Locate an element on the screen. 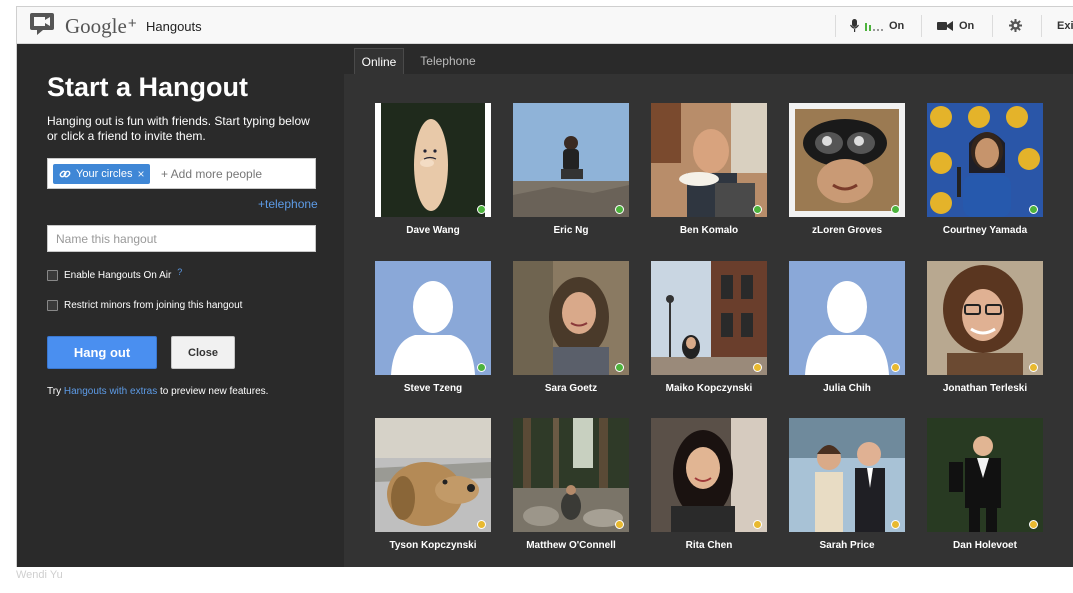  contact-card: Tyson Kopczynski is located at coordinates (433, 484).